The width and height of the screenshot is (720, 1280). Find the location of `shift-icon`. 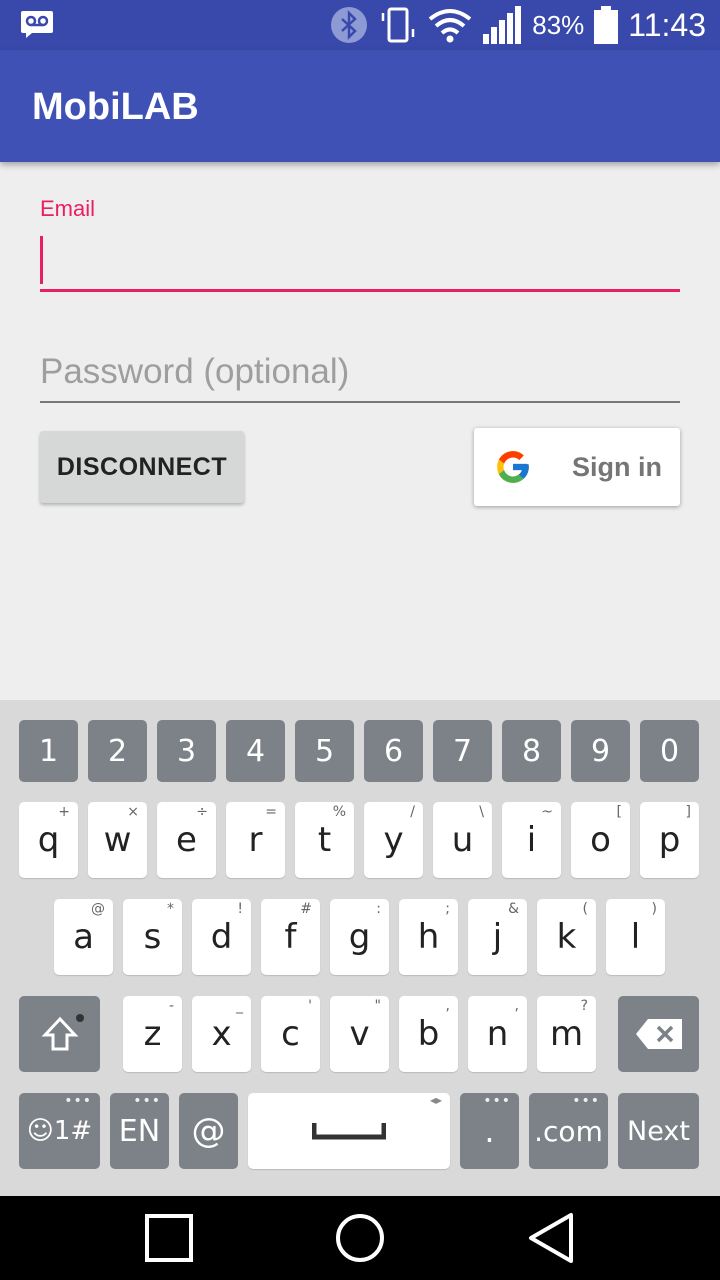

shift-icon is located at coordinates (59, 1033).